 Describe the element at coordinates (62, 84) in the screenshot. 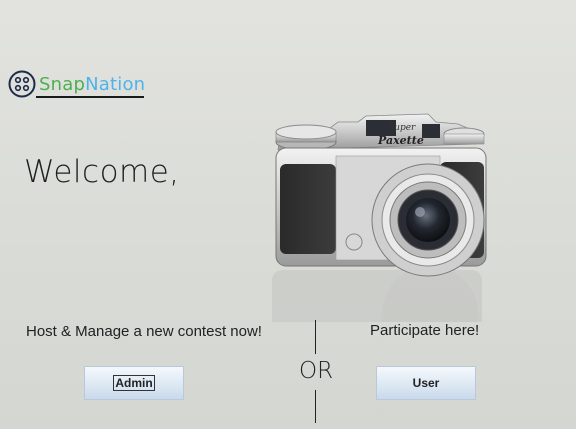

I see `brand-name-part1: Snap` at that location.